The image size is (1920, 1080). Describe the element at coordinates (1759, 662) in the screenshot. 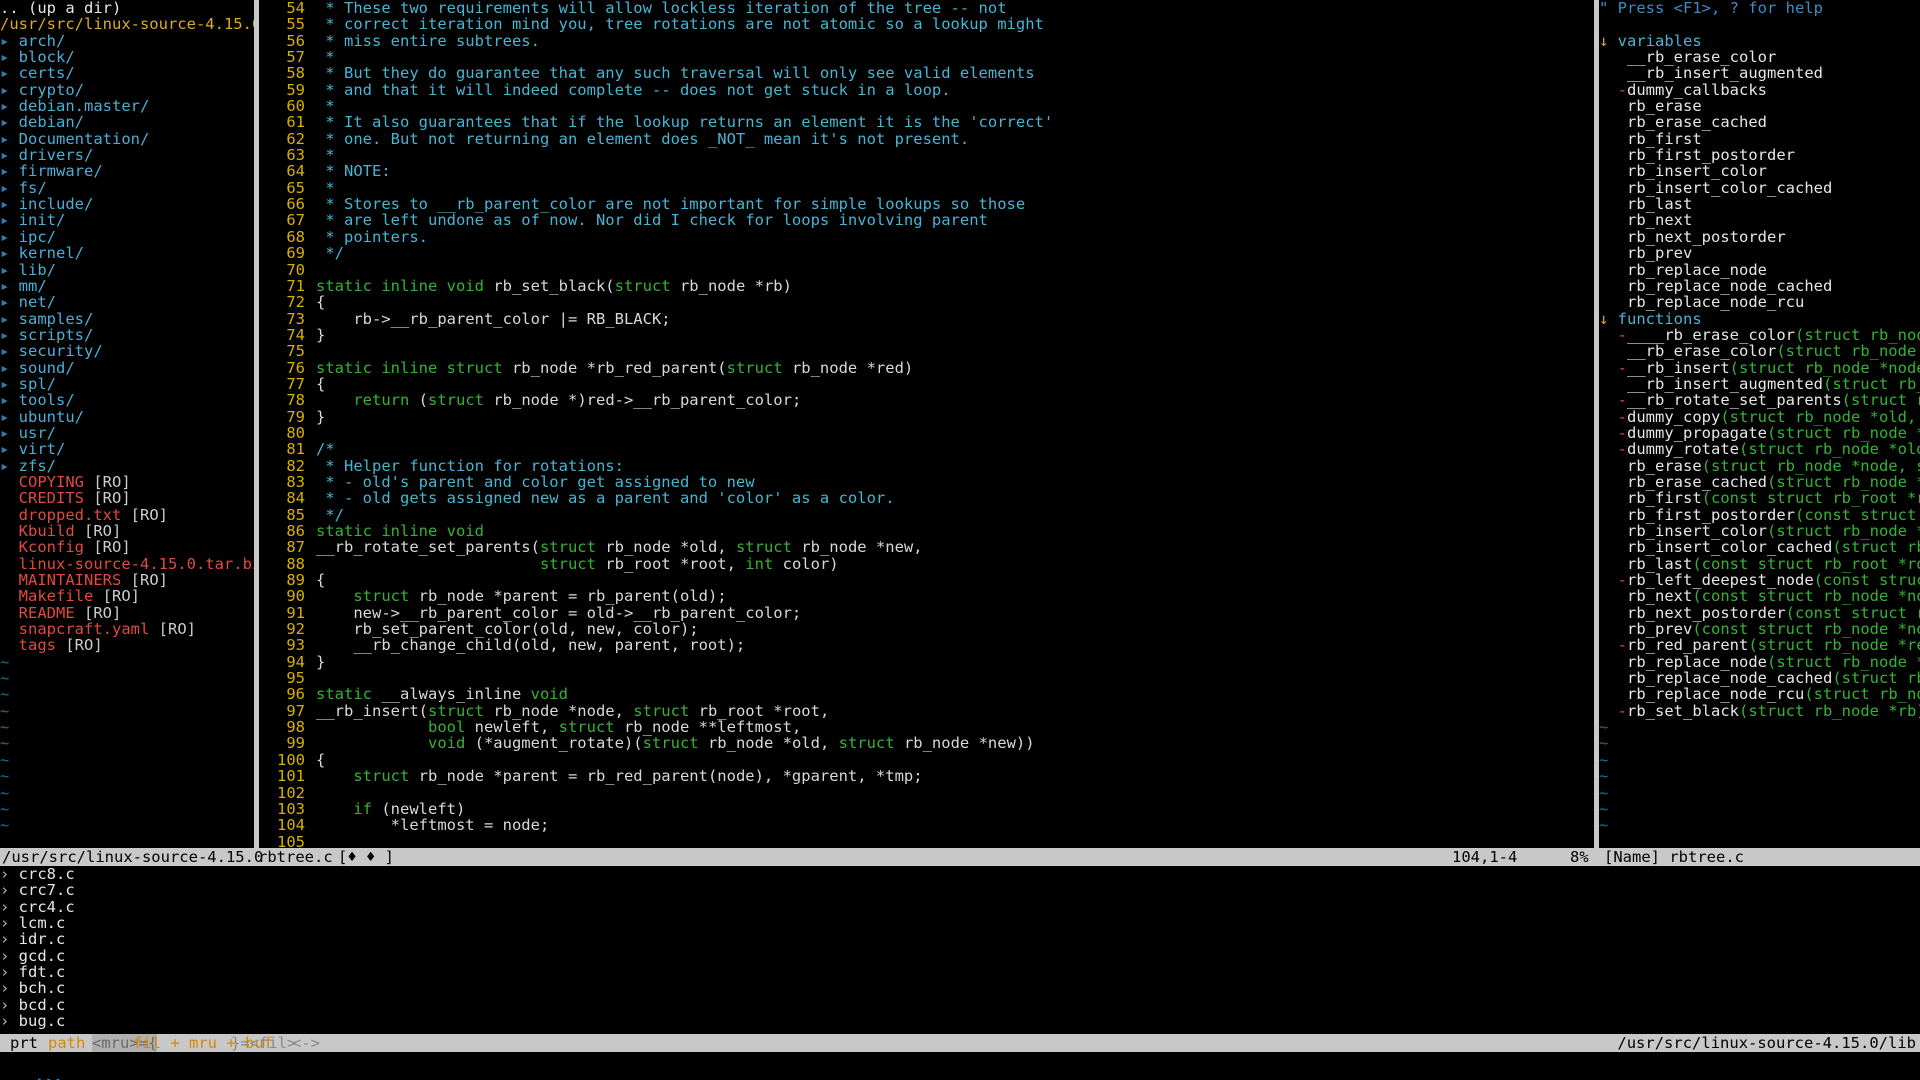

I see `tagbar-entry: rb_replace_node(struct rb_node *vict` at that location.